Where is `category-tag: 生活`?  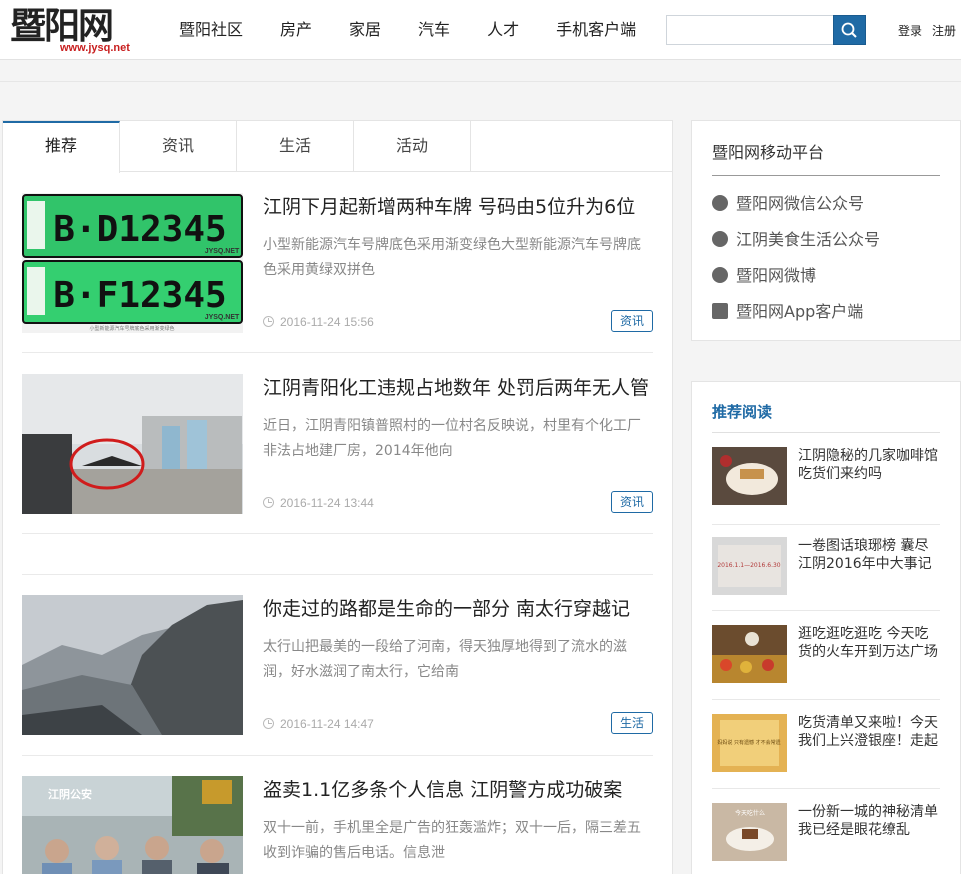 category-tag: 生活 is located at coordinates (632, 723).